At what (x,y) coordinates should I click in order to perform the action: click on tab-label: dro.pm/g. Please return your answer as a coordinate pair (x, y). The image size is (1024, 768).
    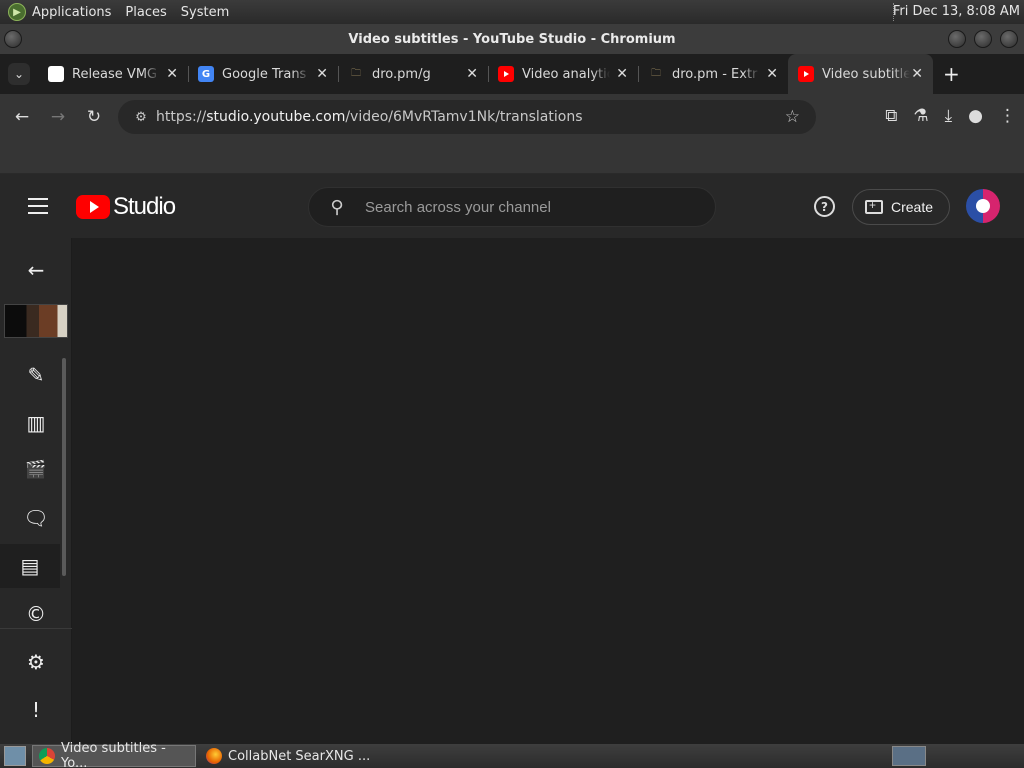
    Looking at the image, I should click on (401, 74).